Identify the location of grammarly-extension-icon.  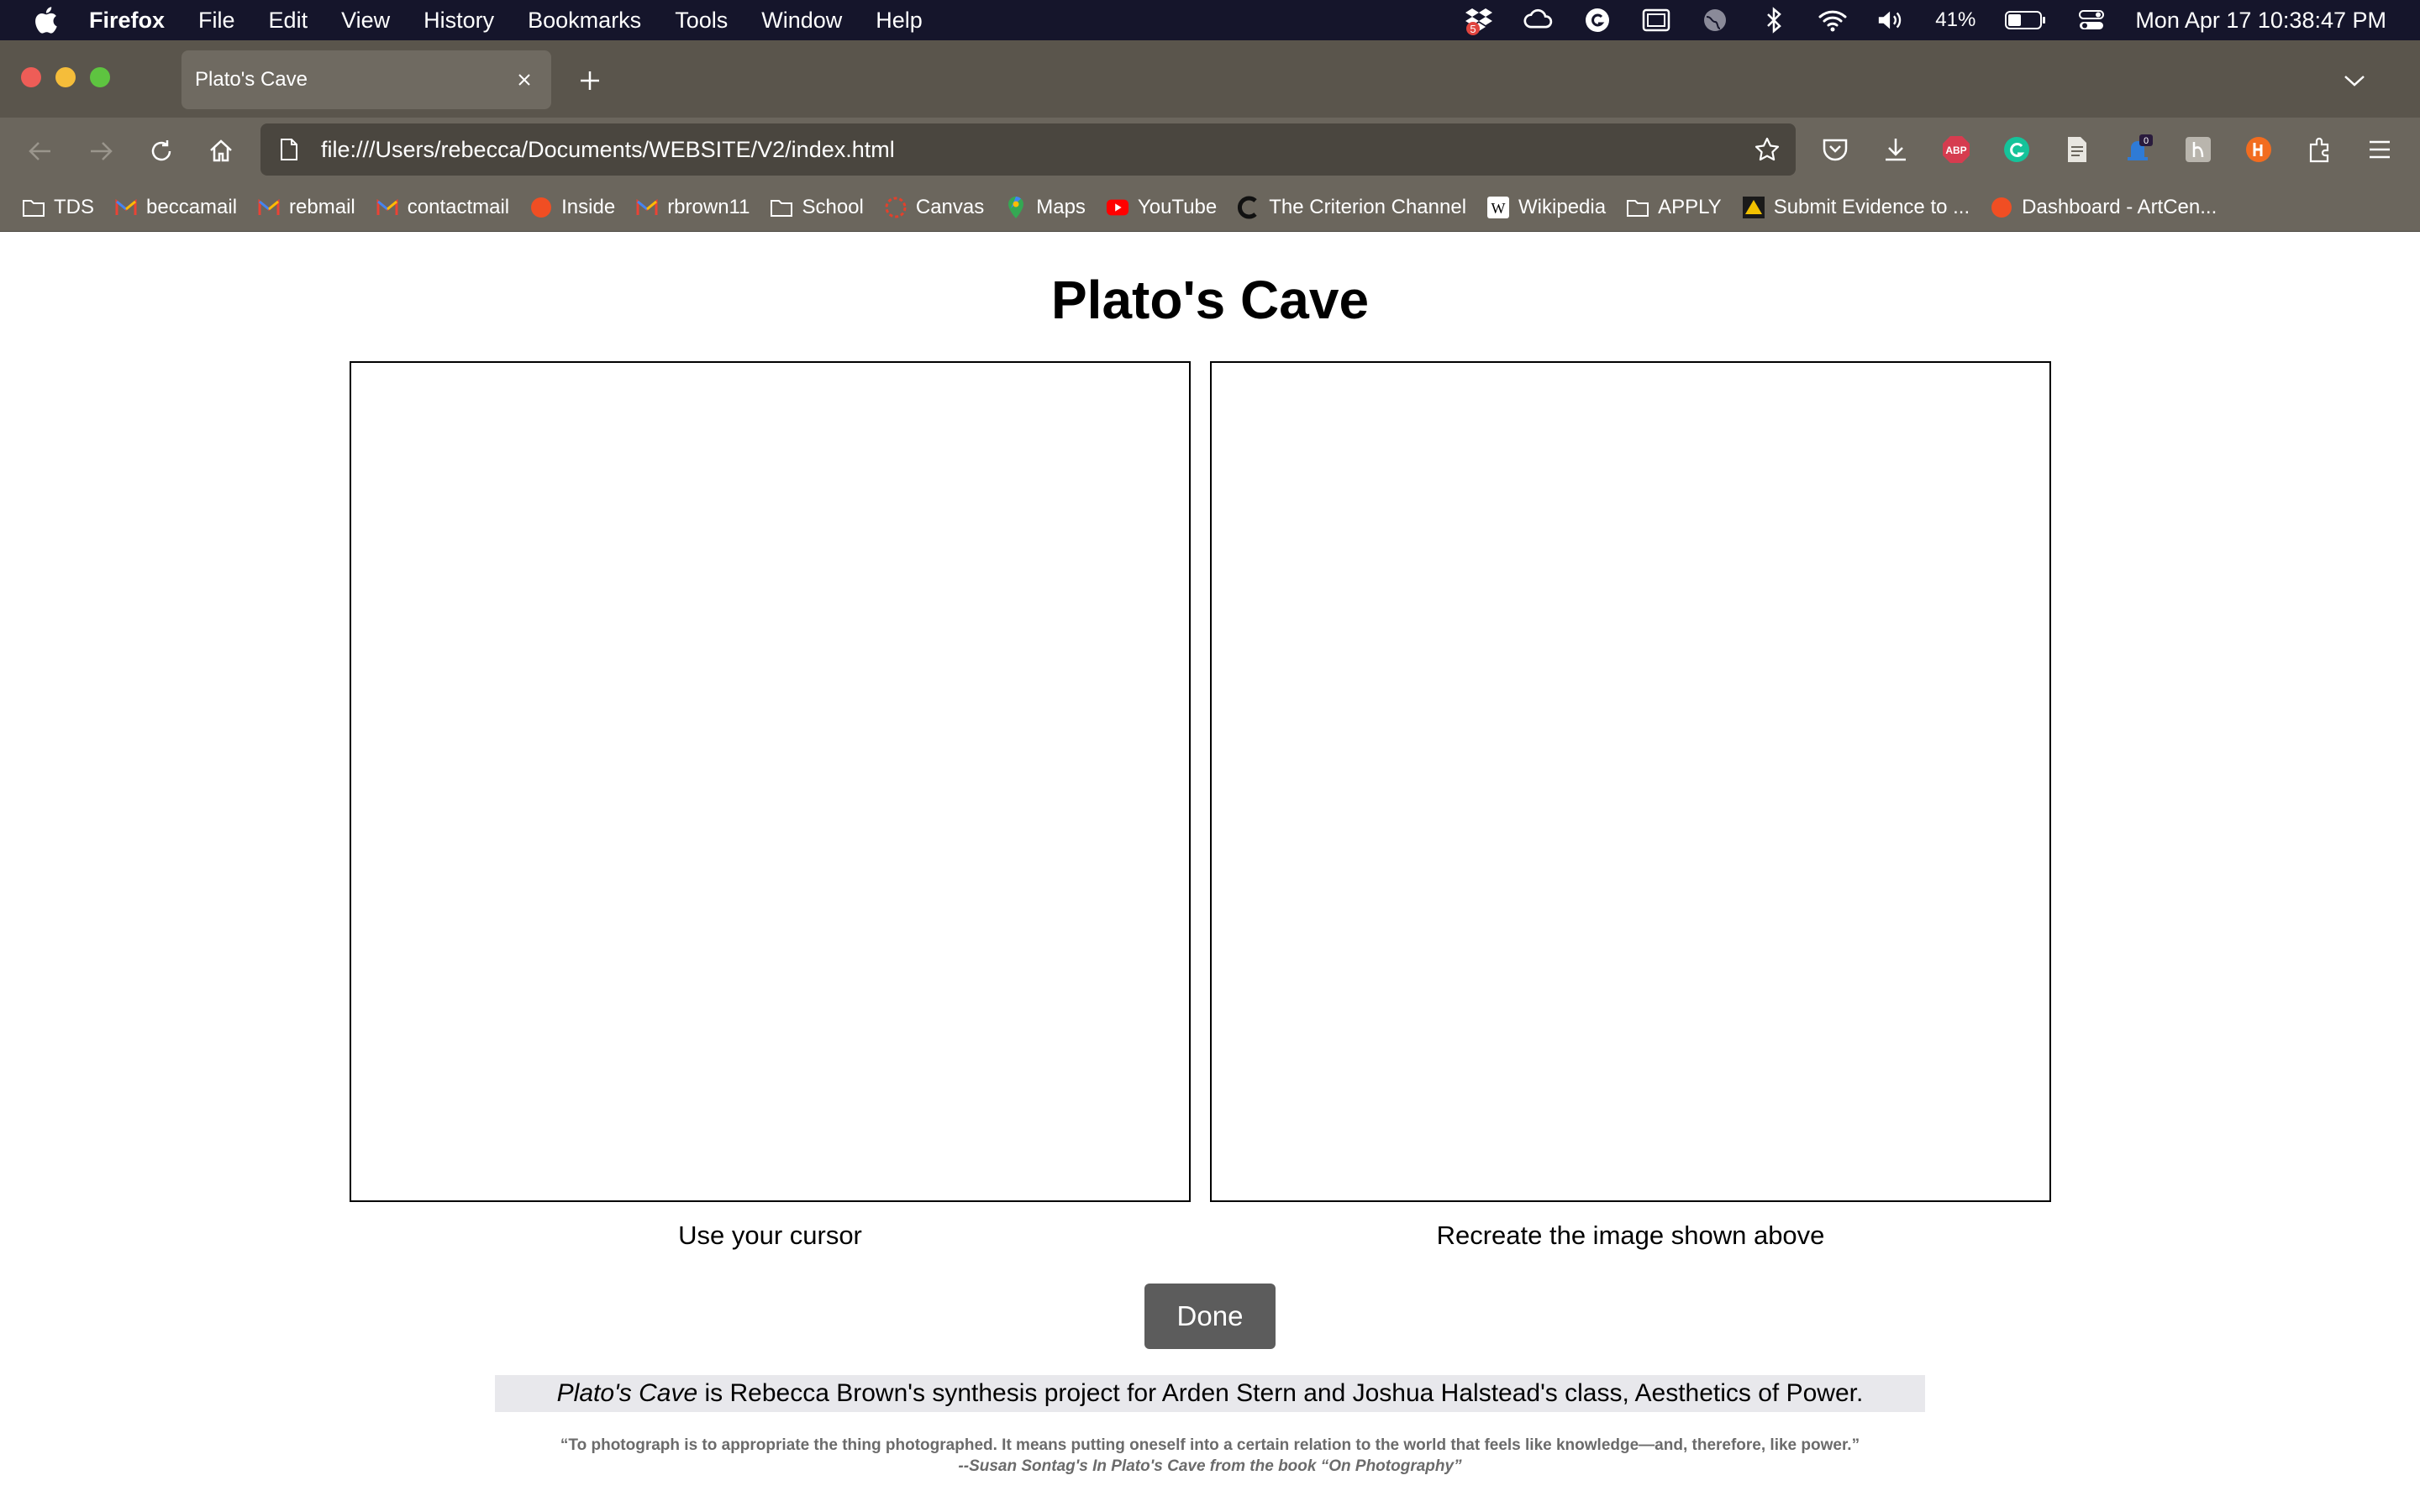
(2016, 149).